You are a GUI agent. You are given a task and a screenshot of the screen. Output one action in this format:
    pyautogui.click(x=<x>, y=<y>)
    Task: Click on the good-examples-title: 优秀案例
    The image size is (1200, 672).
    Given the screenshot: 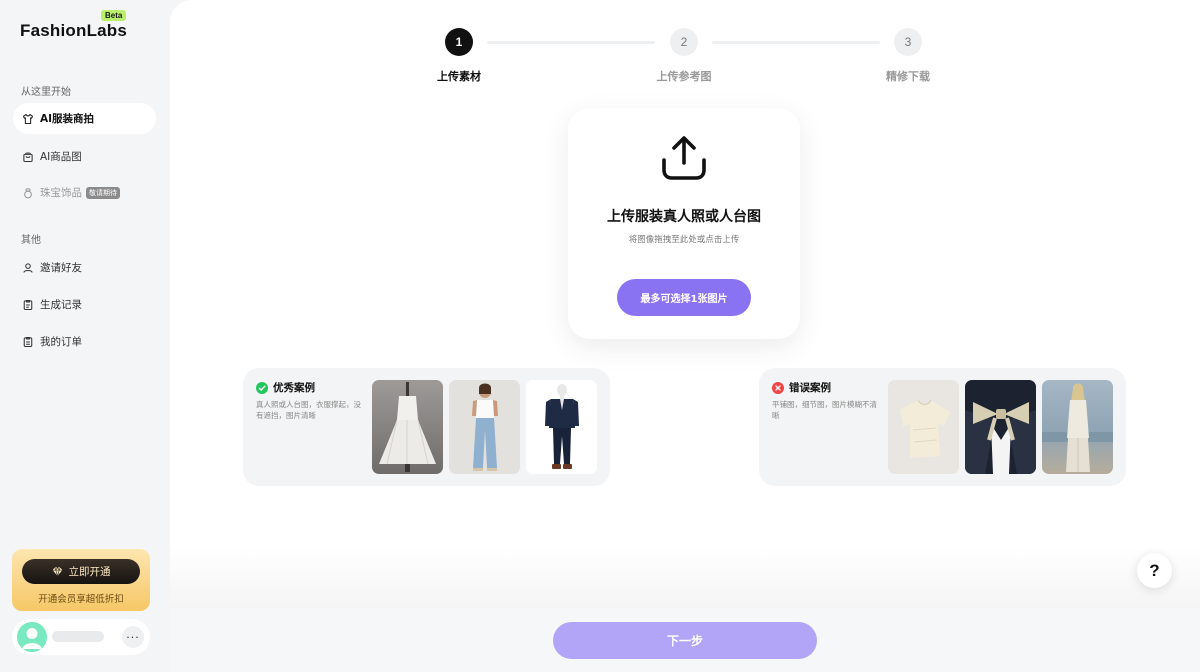 What is the action you would take?
    pyautogui.click(x=294, y=388)
    